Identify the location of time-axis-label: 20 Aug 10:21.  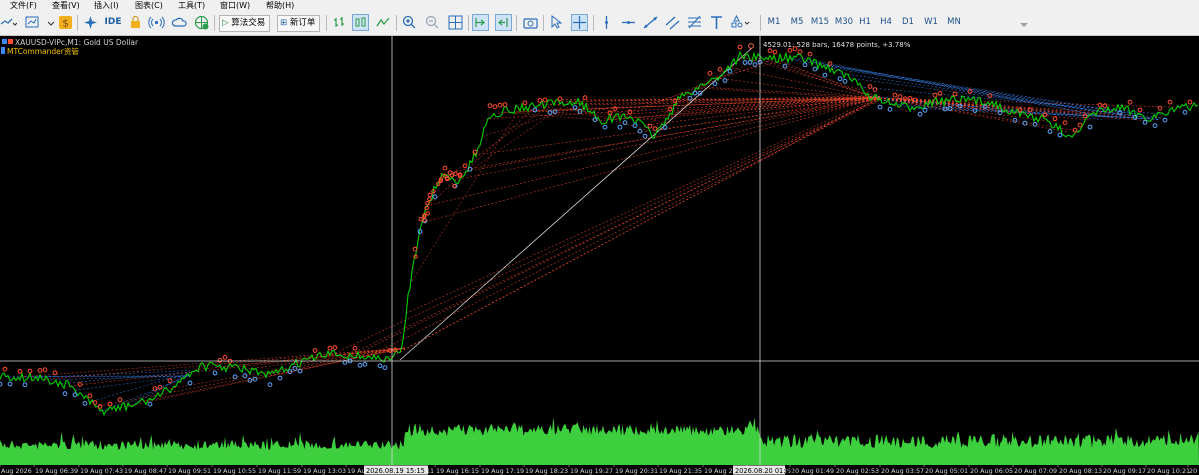
(1168, 471).